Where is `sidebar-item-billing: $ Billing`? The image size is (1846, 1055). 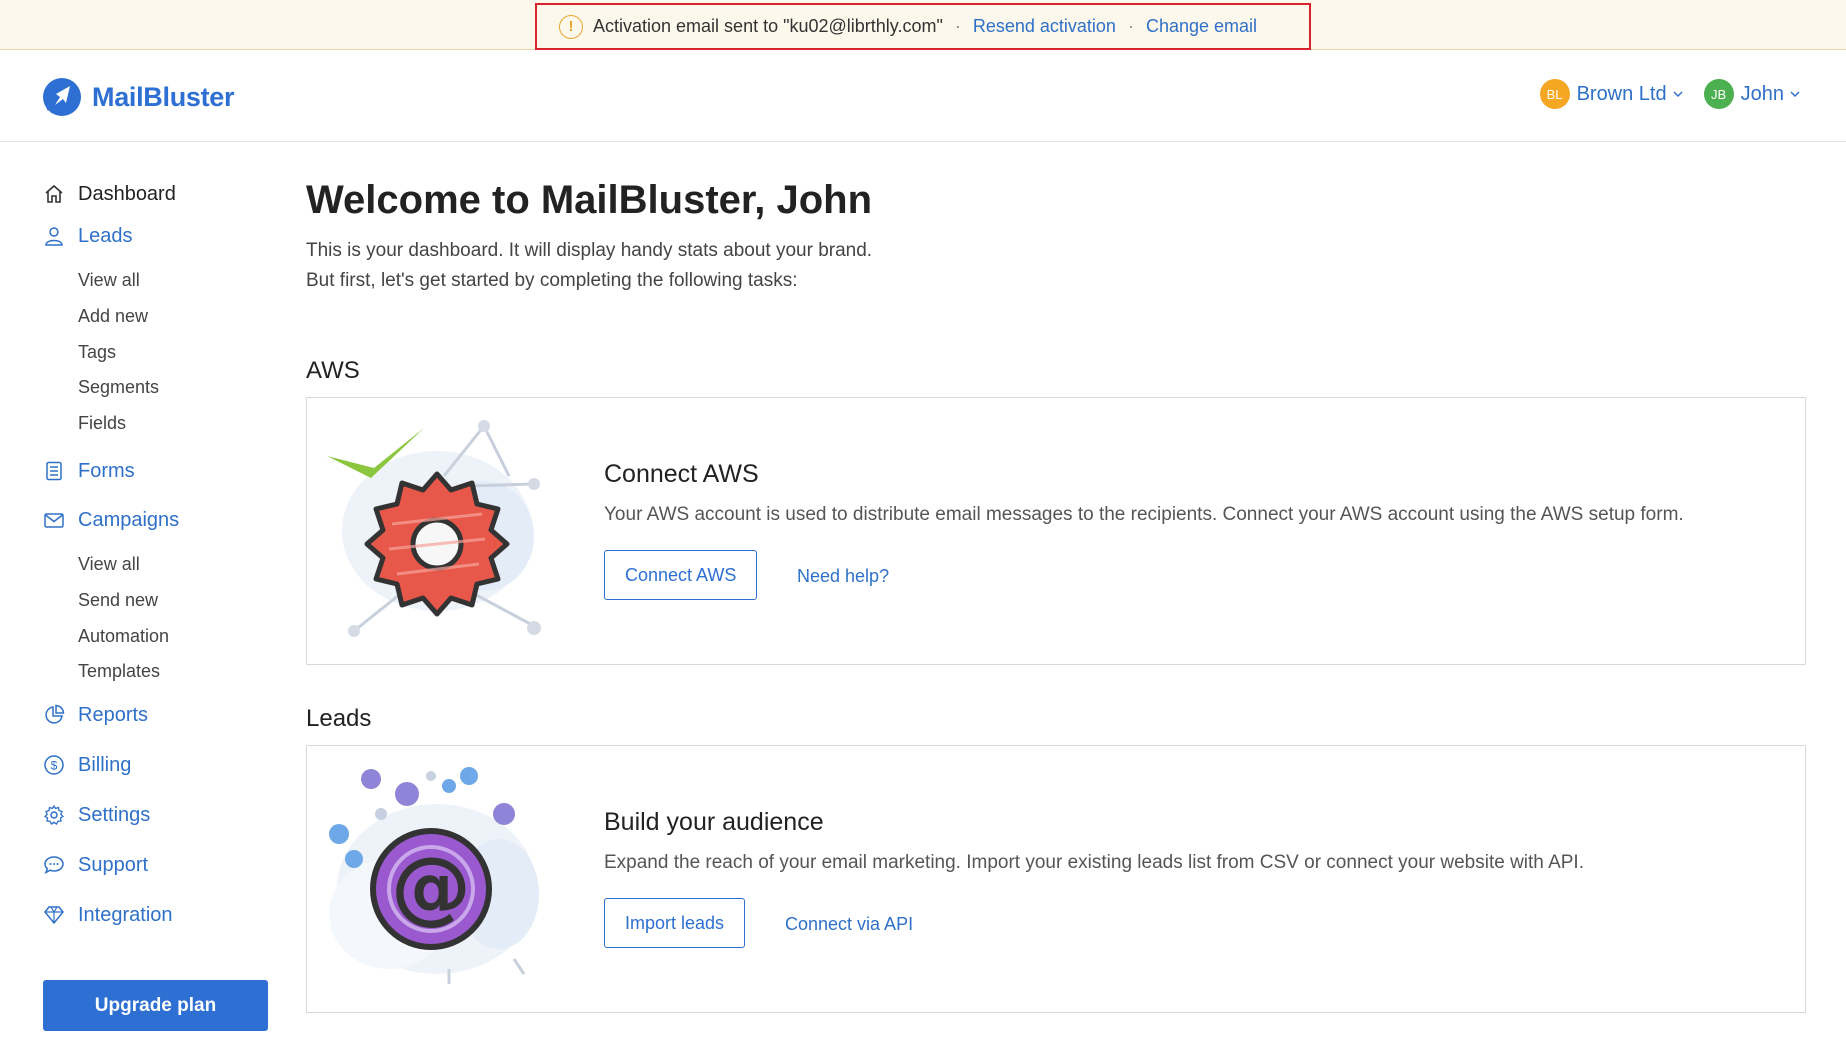
sidebar-item-billing: $ Billing is located at coordinates (86, 765).